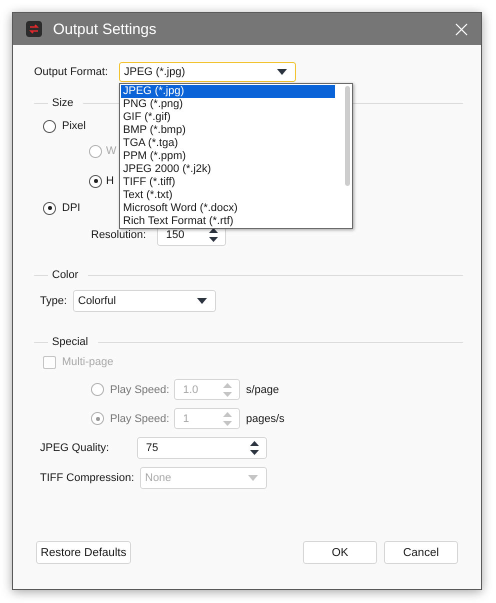 This screenshot has height=603, width=496. Describe the element at coordinates (119, 235) in the screenshot. I see `field-label: Resolution:` at that location.